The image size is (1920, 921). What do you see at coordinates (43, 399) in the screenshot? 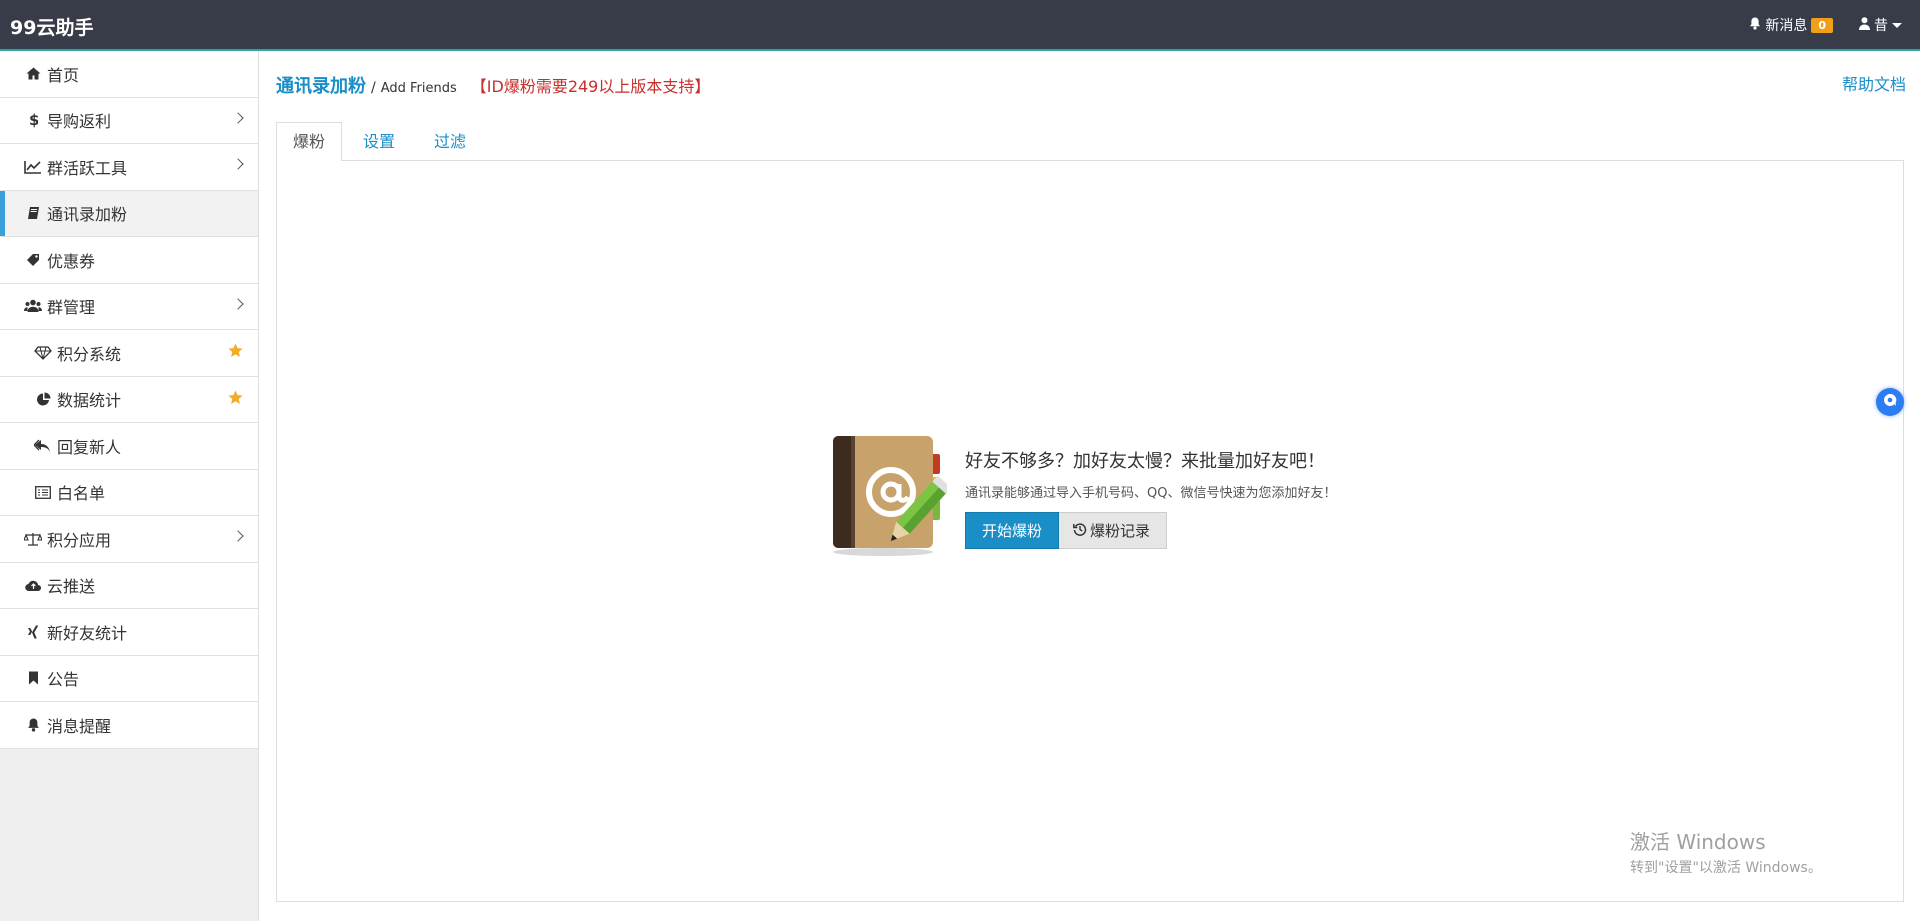
I see `pie-chart-icon` at bounding box center [43, 399].